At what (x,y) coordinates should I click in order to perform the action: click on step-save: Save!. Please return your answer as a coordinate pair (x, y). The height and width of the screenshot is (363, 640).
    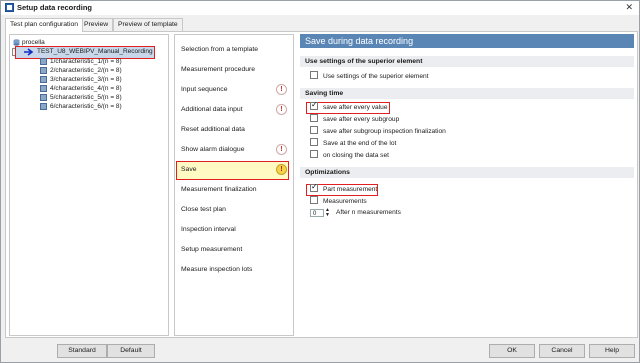
    Looking at the image, I should click on (233, 170).